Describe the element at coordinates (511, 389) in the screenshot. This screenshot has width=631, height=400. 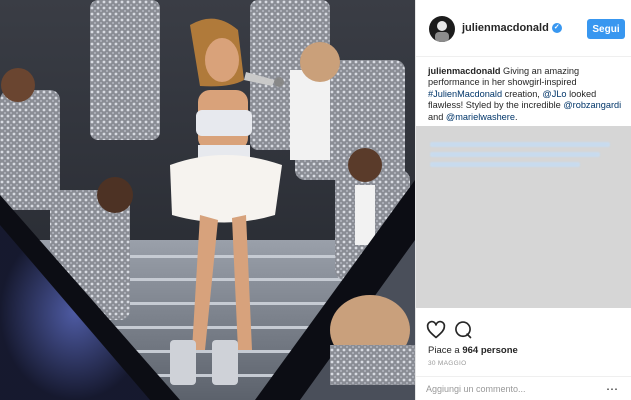
I see `comment-input` at that location.